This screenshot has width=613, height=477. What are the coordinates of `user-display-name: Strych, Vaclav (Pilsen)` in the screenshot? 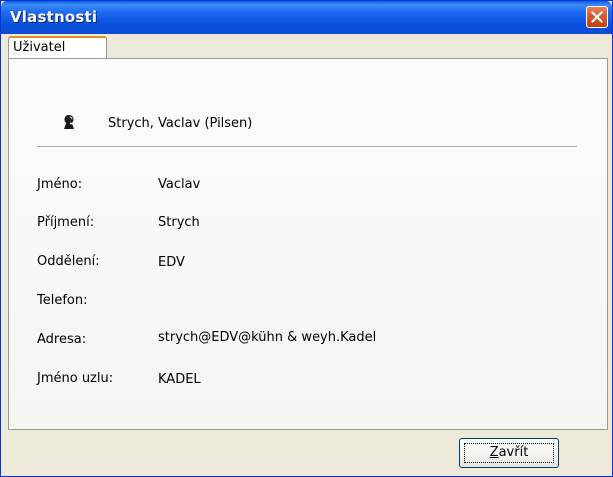 It's located at (180, 123).